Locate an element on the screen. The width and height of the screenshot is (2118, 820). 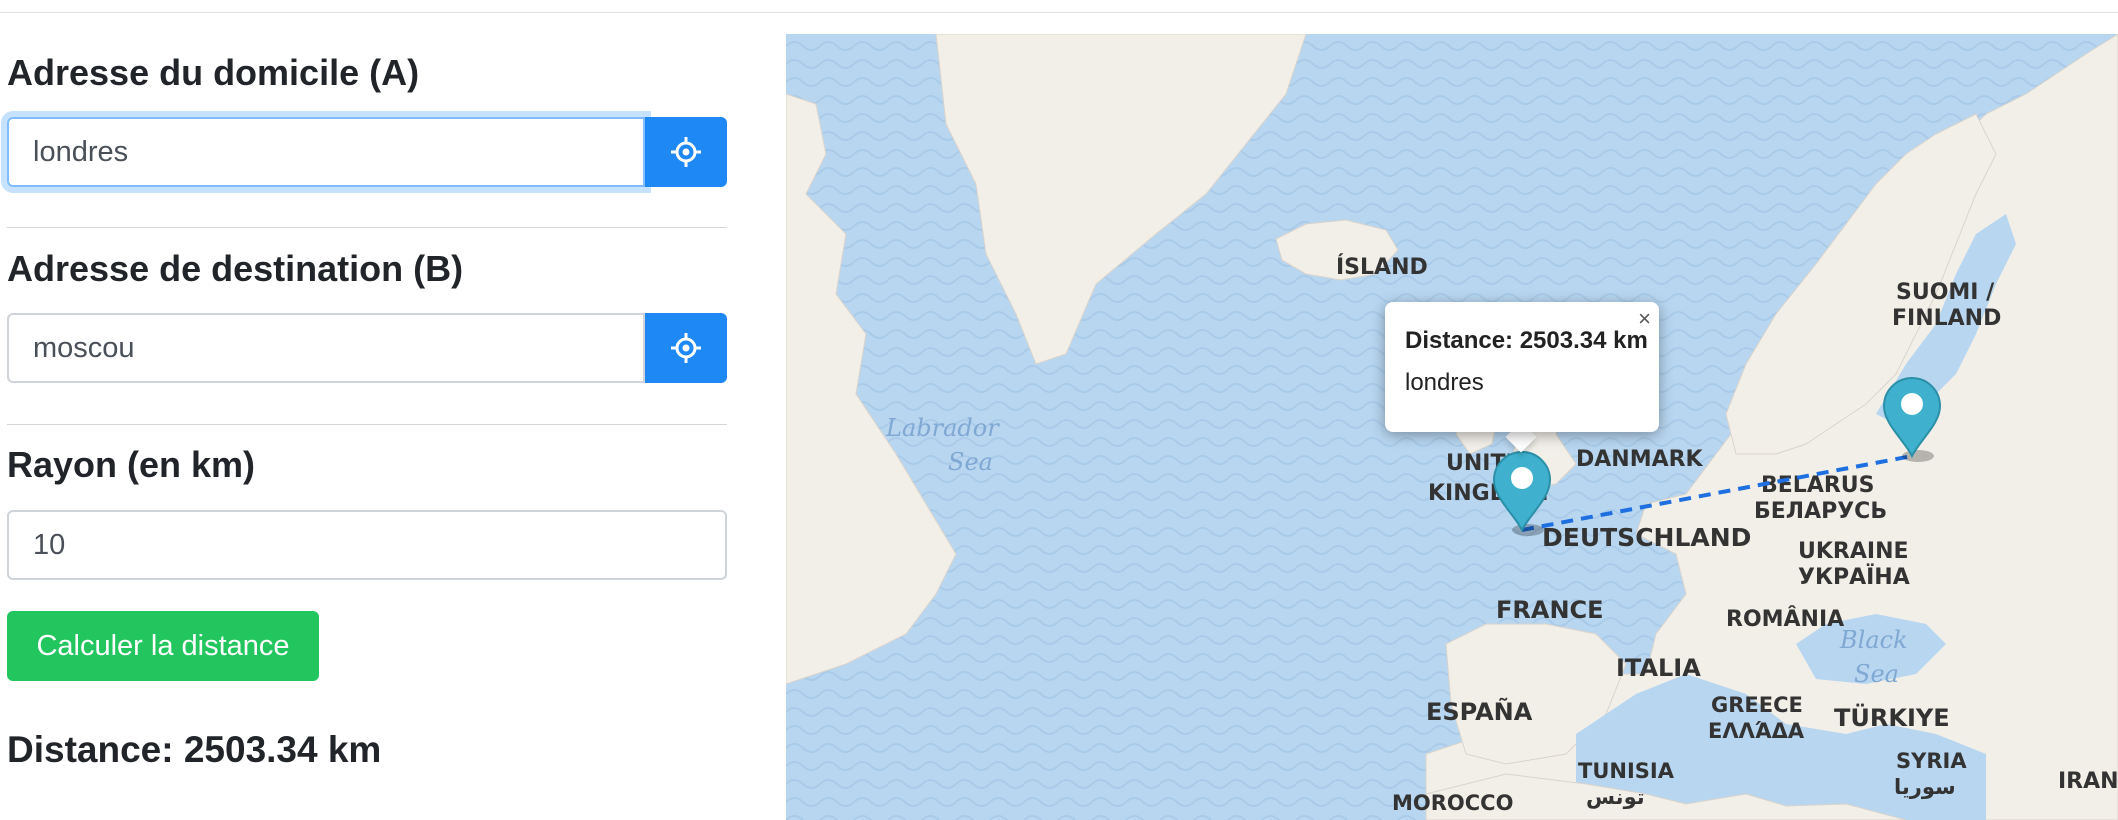
radius-label: Rayon (en km) is located at coordinates (131, 464).